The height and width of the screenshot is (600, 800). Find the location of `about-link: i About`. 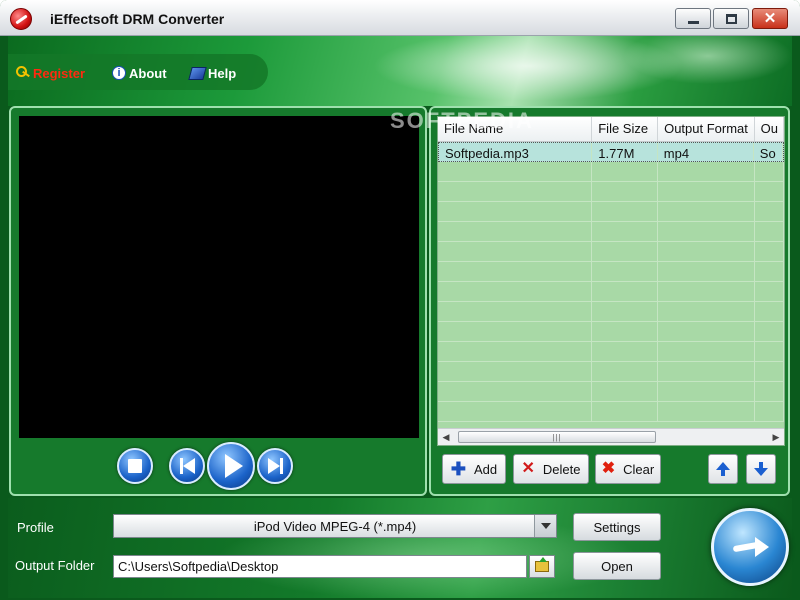

about-link: i About is located at coordinates (139, 73).